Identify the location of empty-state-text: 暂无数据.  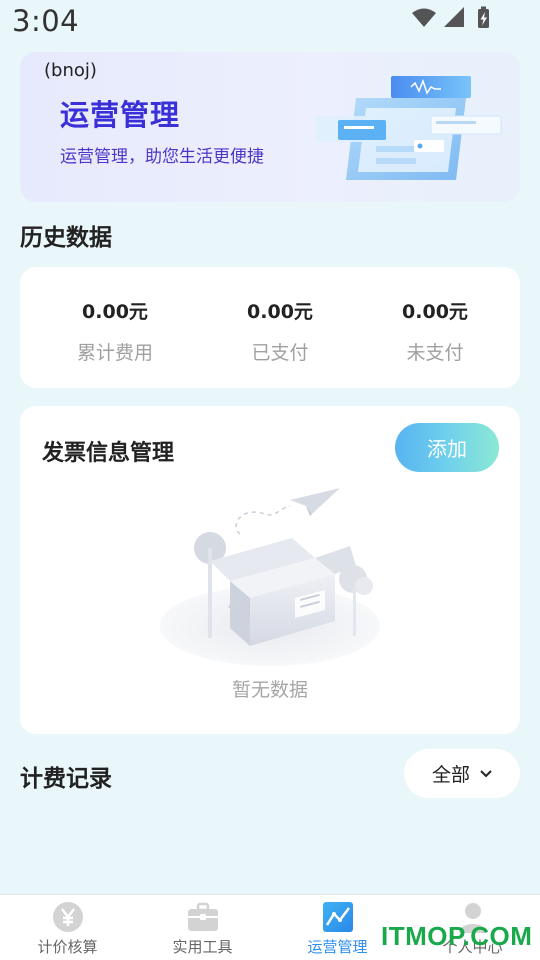
(269, 690).